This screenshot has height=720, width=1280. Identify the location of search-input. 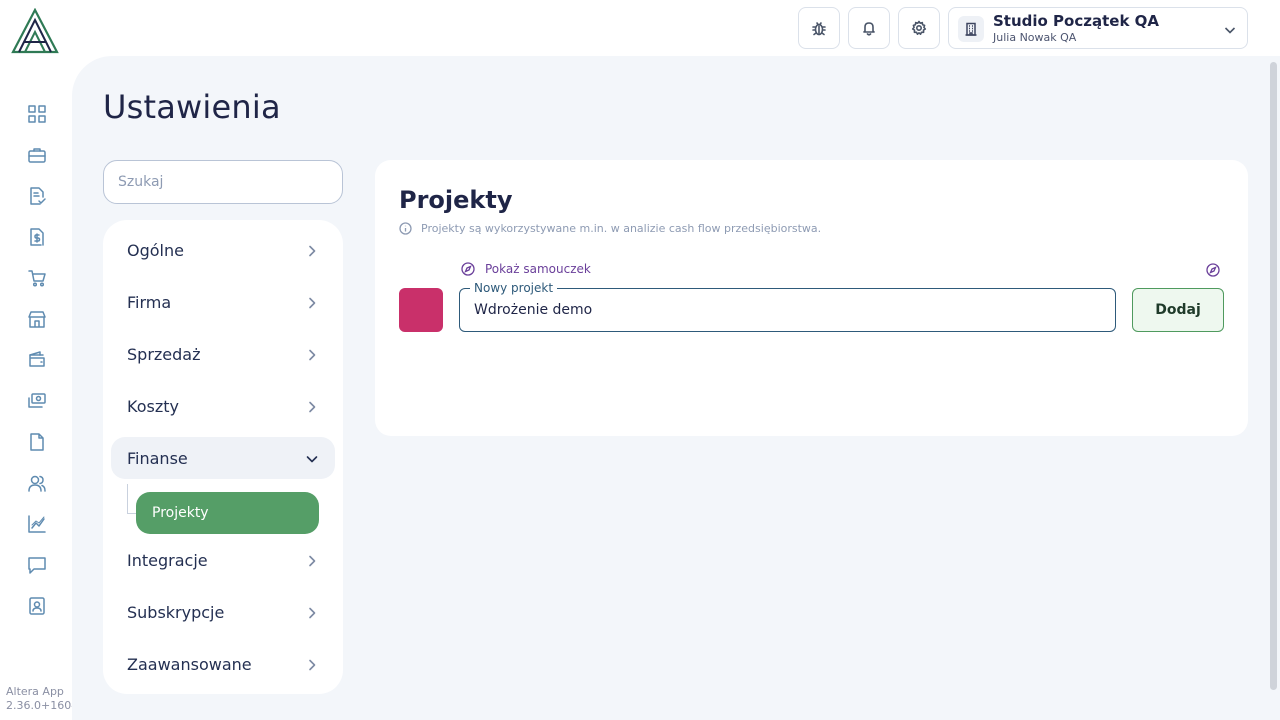
(223, 182).